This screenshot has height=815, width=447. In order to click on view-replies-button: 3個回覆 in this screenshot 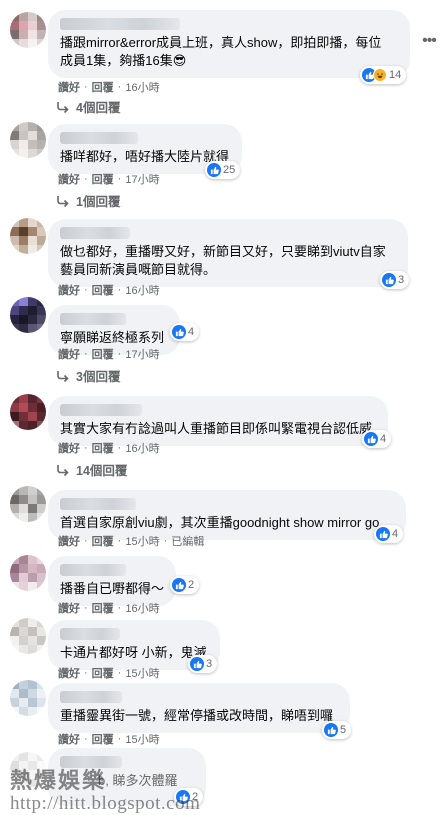, I will do `click(88, 375)`.